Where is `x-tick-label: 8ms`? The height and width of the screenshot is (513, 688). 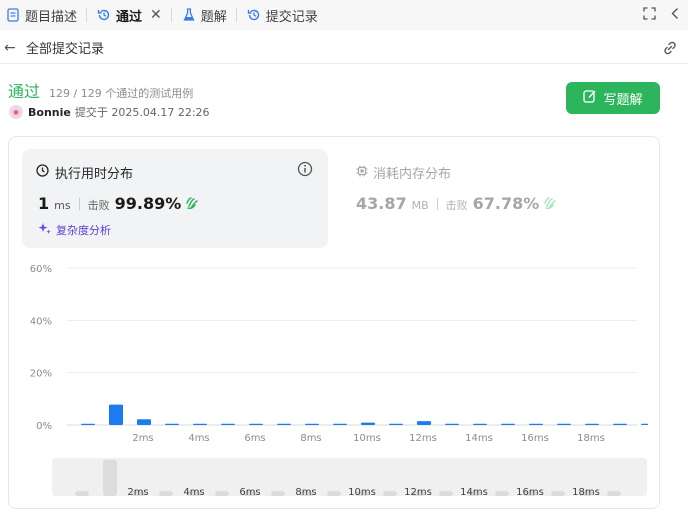 x-tick-label: 8ms is located at coordinates (310, 438).